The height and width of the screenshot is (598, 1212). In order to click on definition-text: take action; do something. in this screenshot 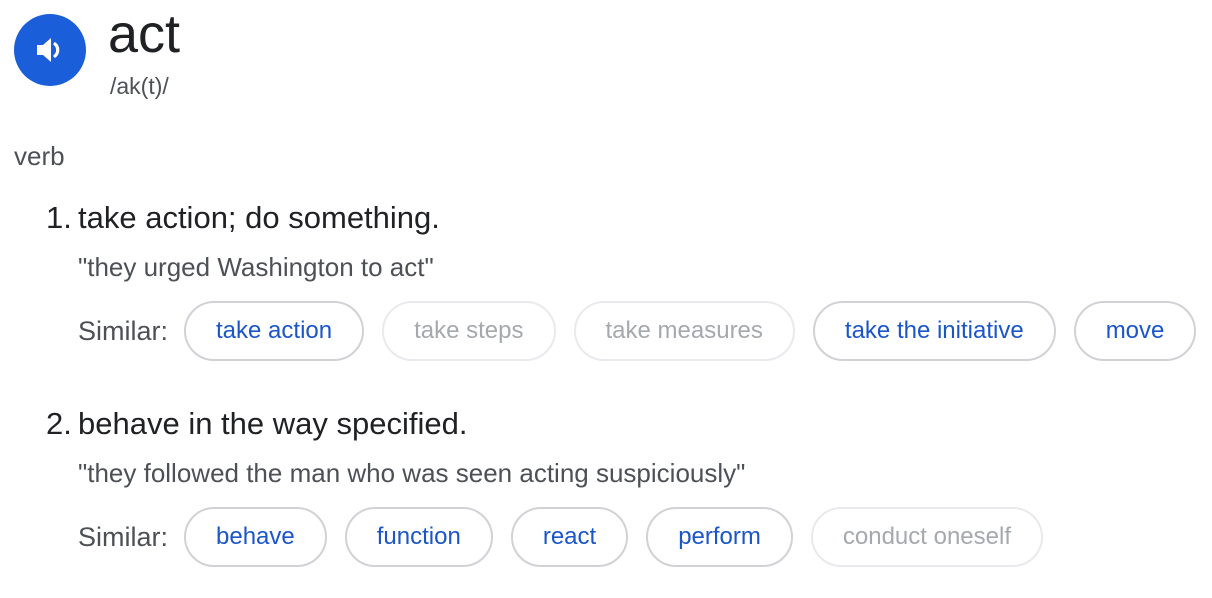, I will do `click(259, 217)`.